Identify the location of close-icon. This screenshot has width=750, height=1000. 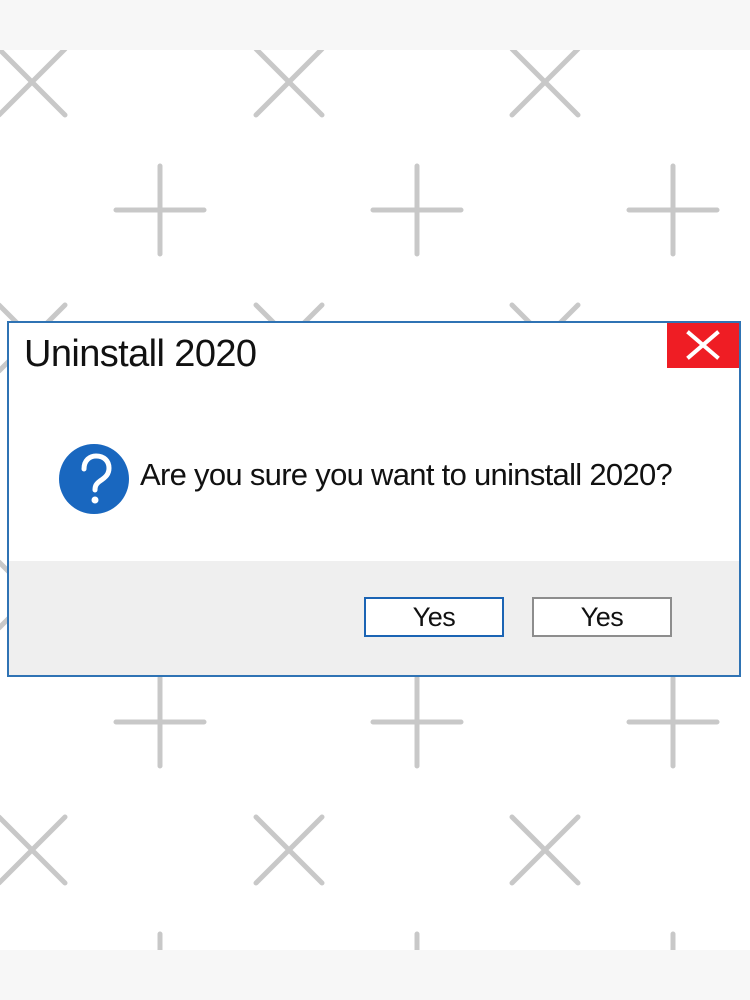
(703, 345).